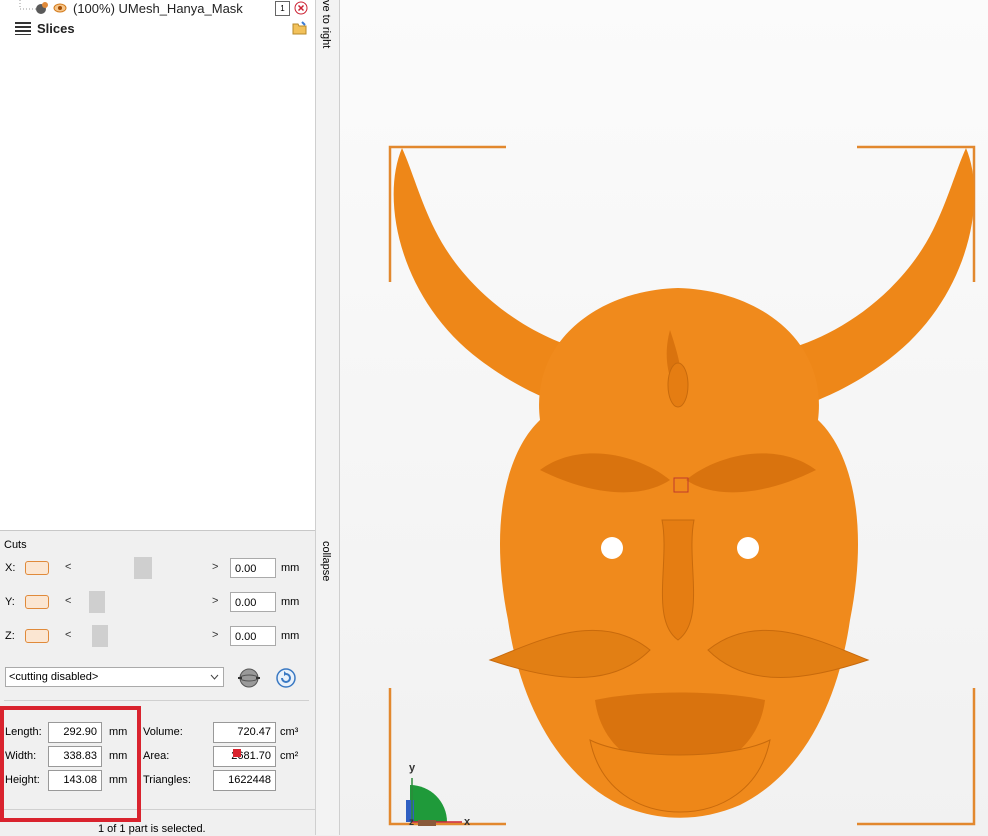 The width and height of the screenshot is (988, 836). Describe the element at coordinates (60, 9) in the screenshot. I see `visibility-eye-icon` at that location.